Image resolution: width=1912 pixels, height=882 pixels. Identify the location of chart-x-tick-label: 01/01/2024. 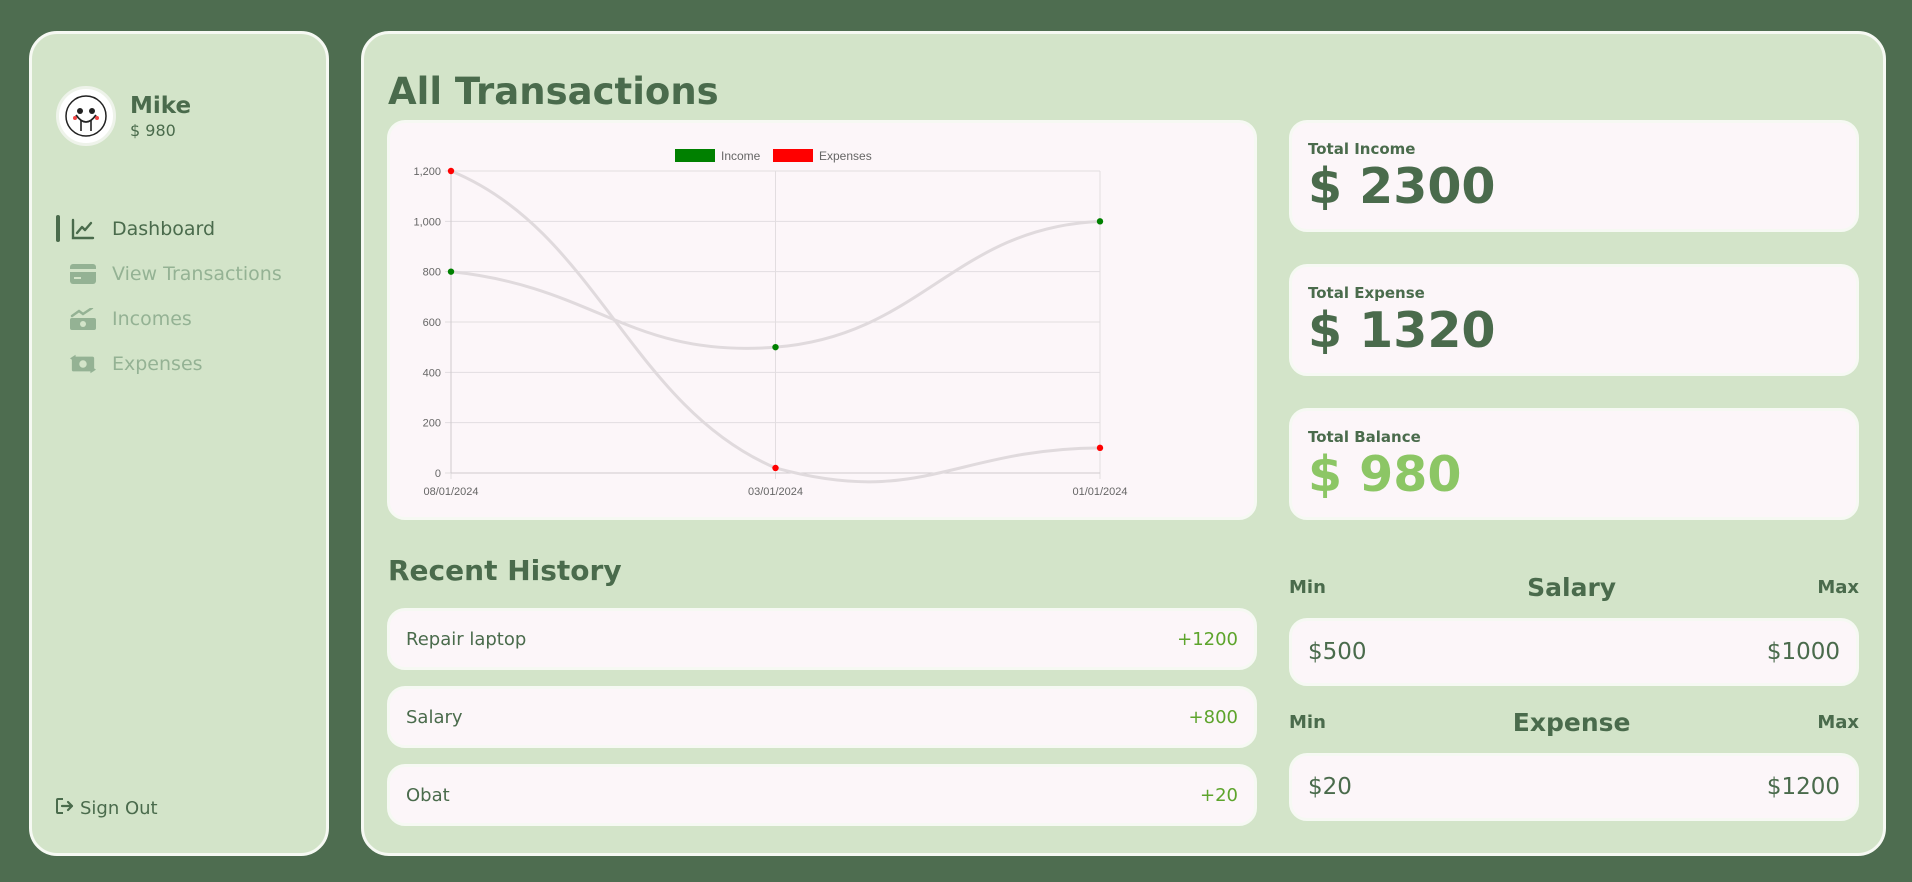
(1099, 492).